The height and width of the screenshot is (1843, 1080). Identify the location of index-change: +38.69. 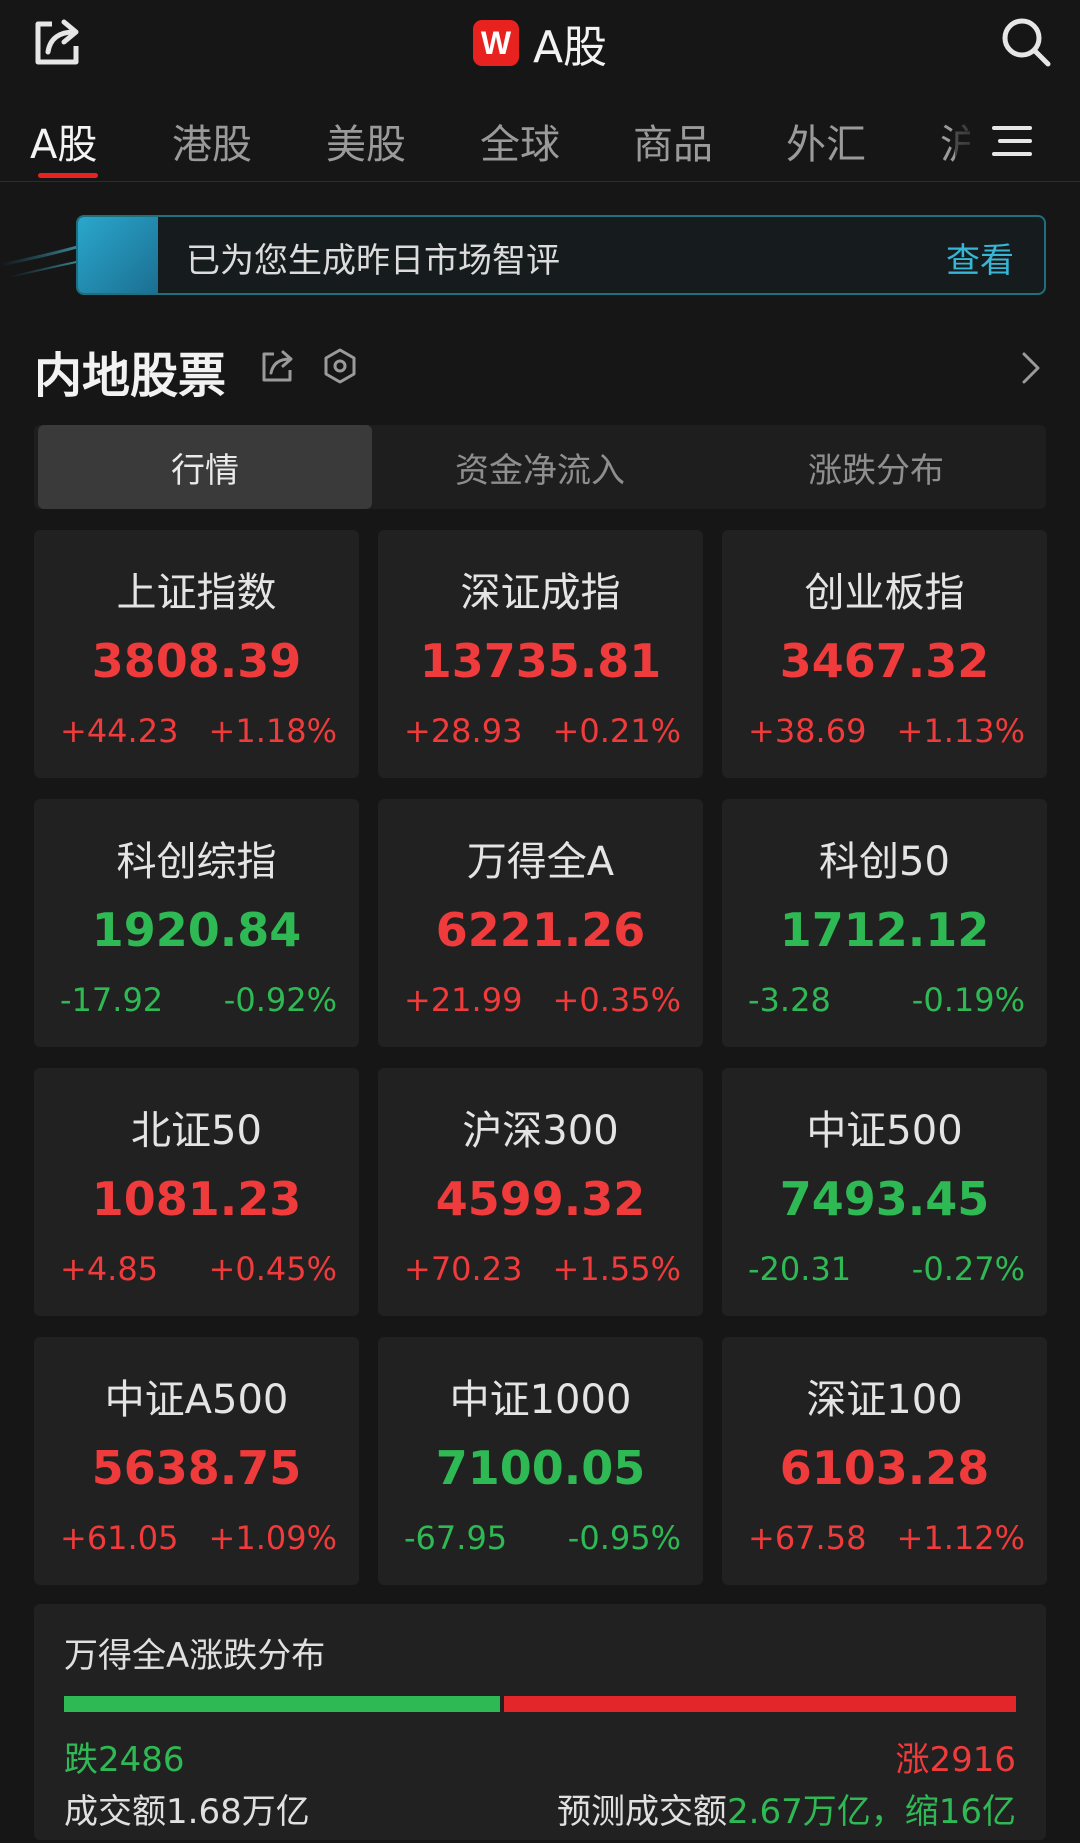
(807, 731).